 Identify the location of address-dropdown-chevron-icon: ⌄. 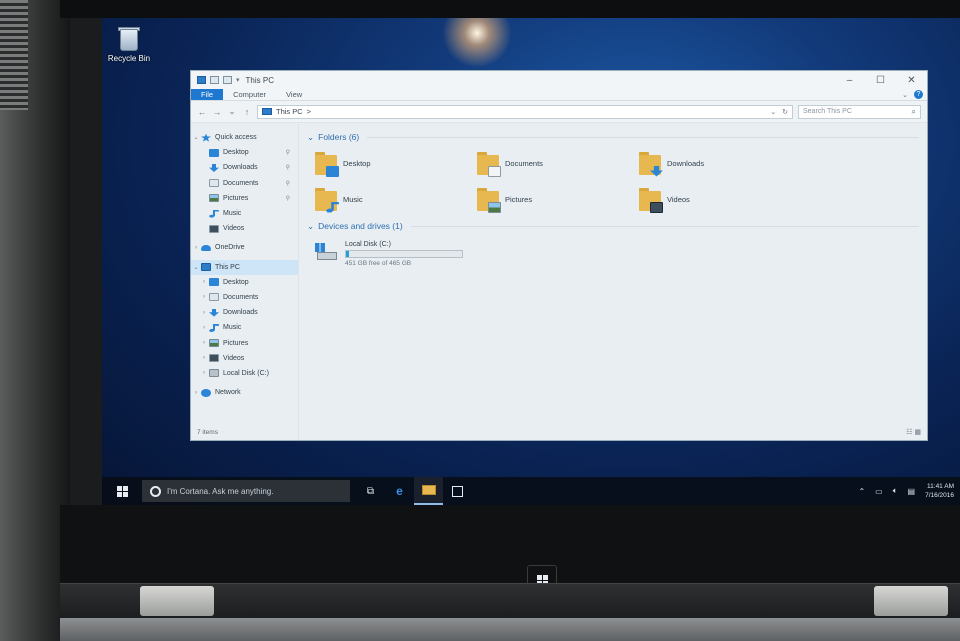
(773, 112).